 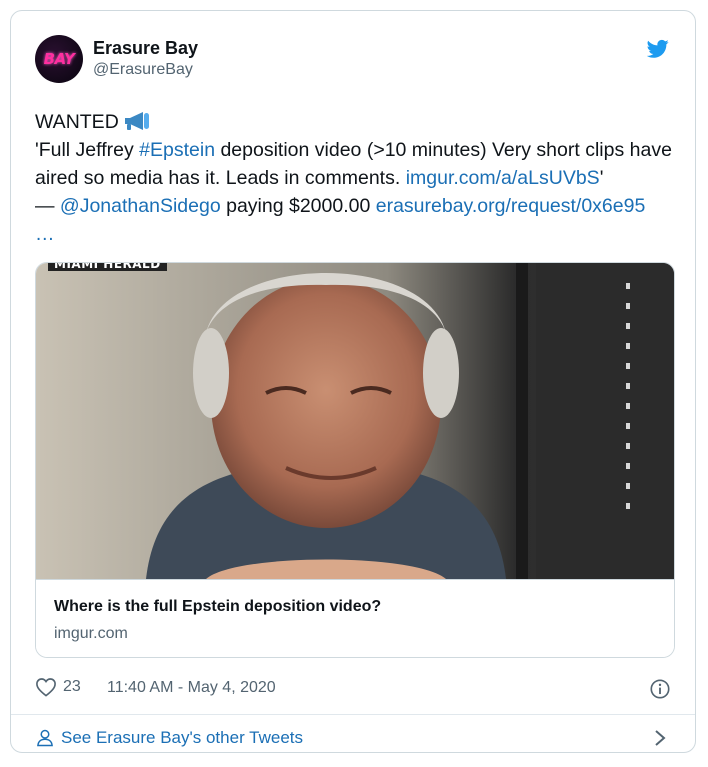 I want to click on wanted-text: WANTED, so click(x=77, y=122).